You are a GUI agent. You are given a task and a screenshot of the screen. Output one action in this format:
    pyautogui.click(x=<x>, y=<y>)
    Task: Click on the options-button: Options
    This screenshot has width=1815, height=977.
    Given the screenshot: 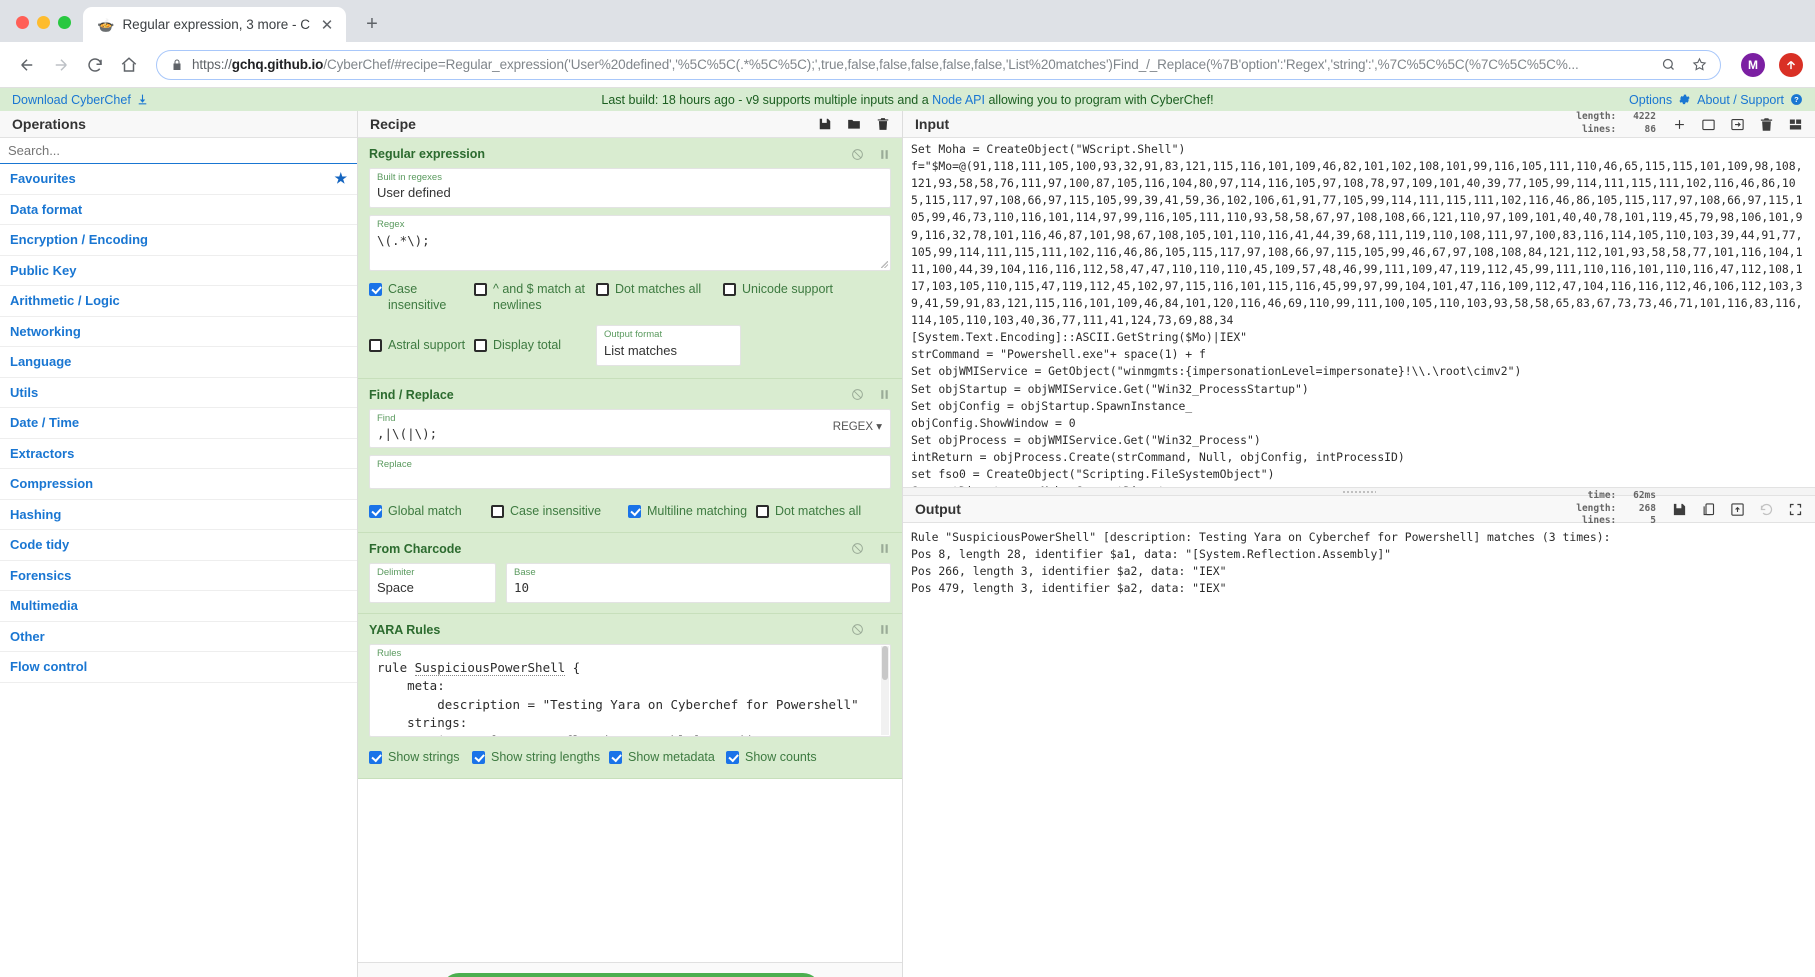 What is the action you would take?
    pyautogui.click(x=1650, y=100)
    